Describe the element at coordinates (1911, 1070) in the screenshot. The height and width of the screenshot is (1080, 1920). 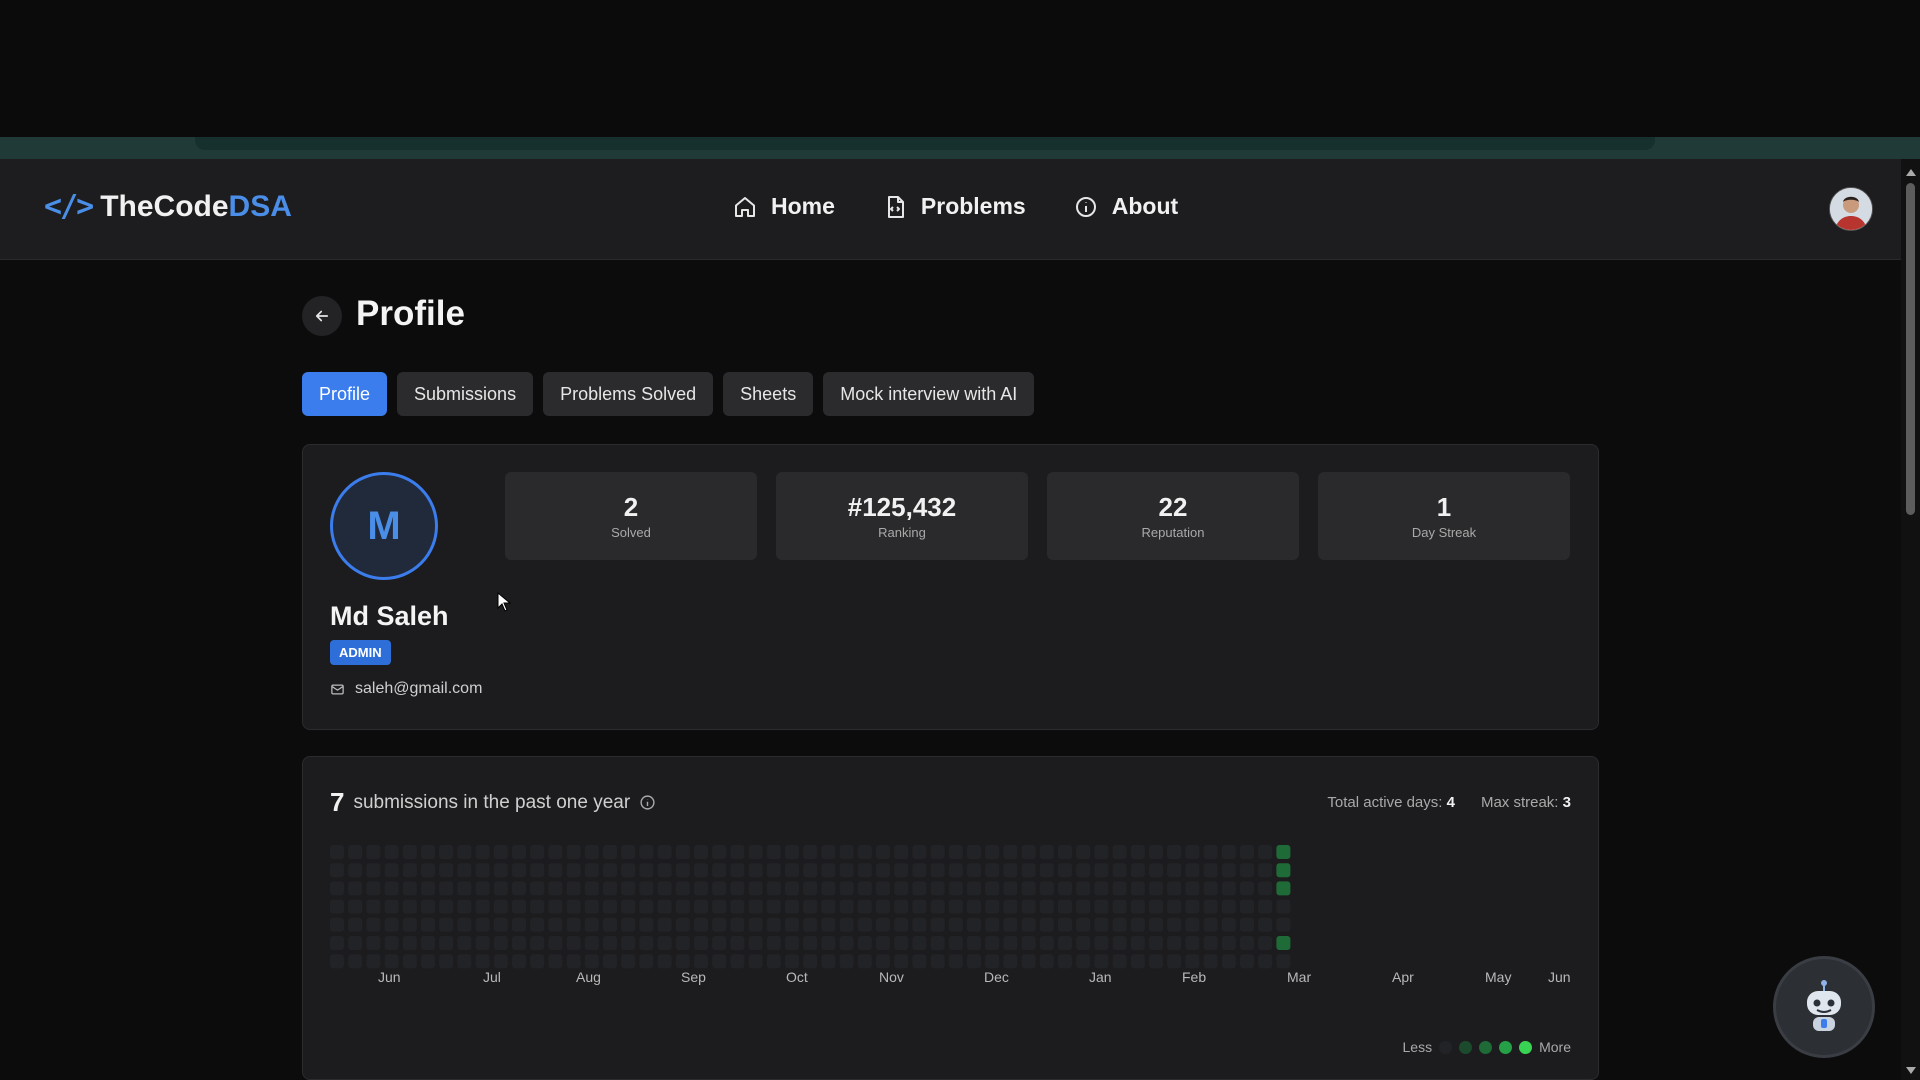
I see `scroll-down-arrow-icon` at that location.